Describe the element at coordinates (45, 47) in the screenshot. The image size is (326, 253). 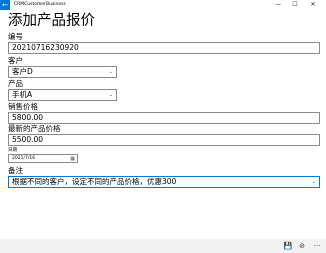
I see `number-value: 20210716230920` at that location.